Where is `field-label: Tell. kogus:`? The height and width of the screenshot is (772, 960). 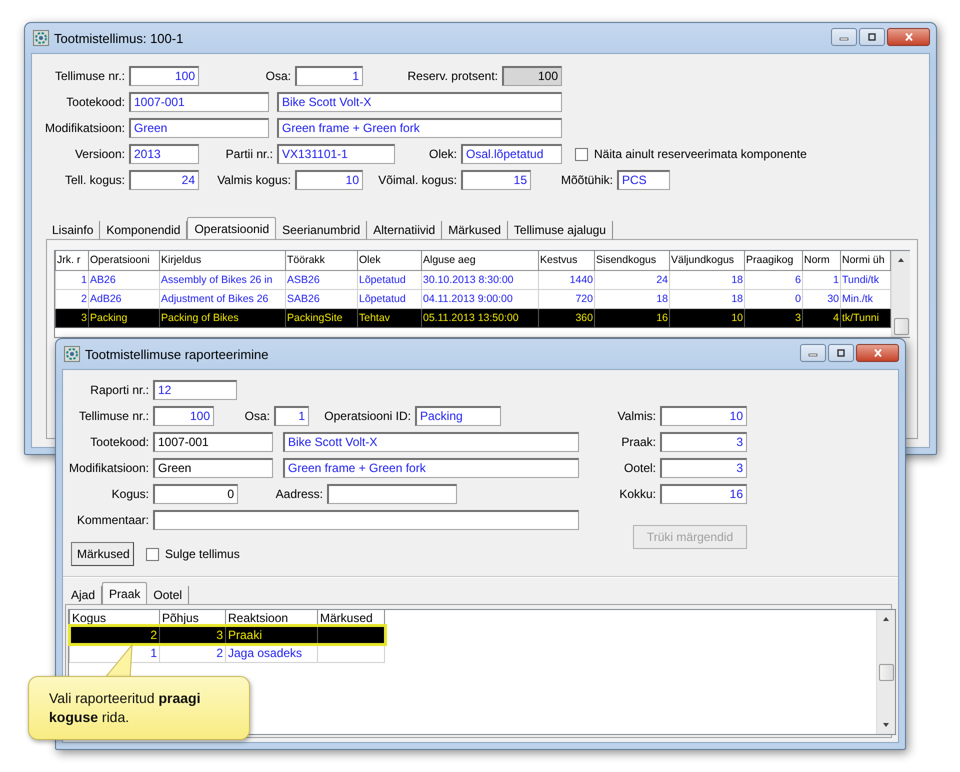
field-label: Tell. kogus: is located at coordinates (95, 180).